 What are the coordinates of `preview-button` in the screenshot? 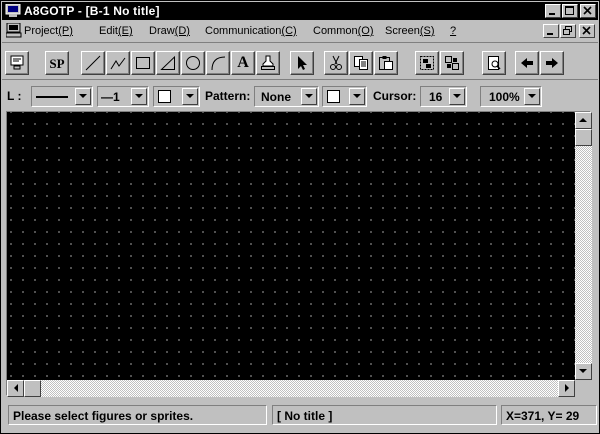 It's located at (494, 63).